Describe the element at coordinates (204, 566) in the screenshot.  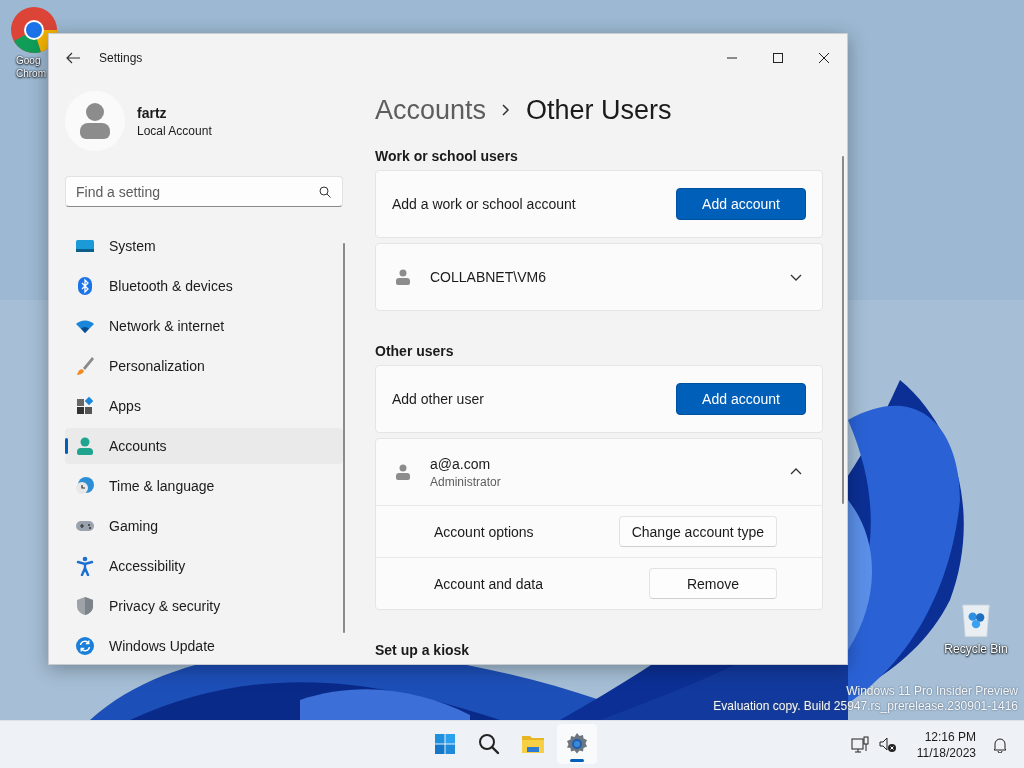
I see `nav-item: Accessibility` at that location.